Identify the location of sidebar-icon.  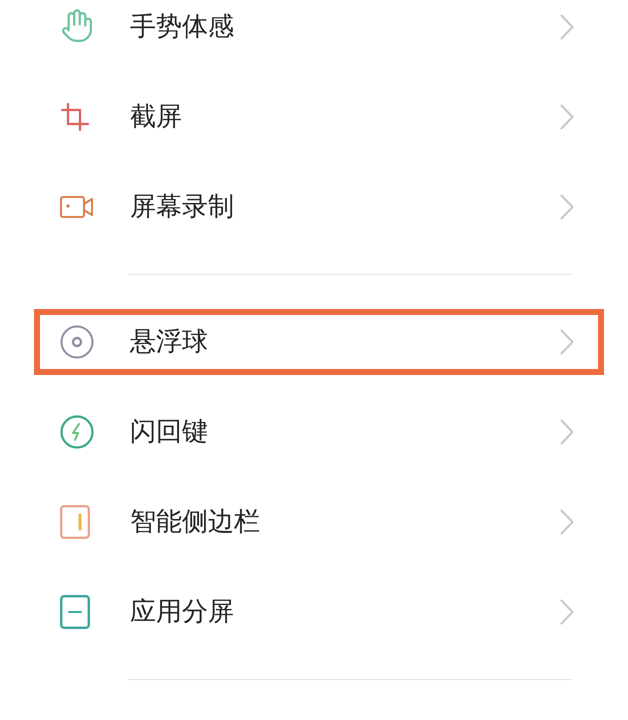
(75, 522).